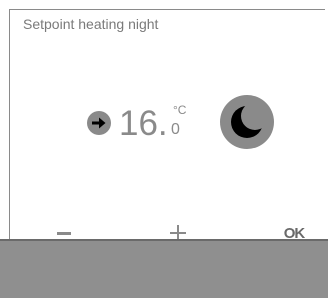  Describe the element at coordinates (180, 110) in the screenshot. I see `setpoint-unit: °C` at that location.